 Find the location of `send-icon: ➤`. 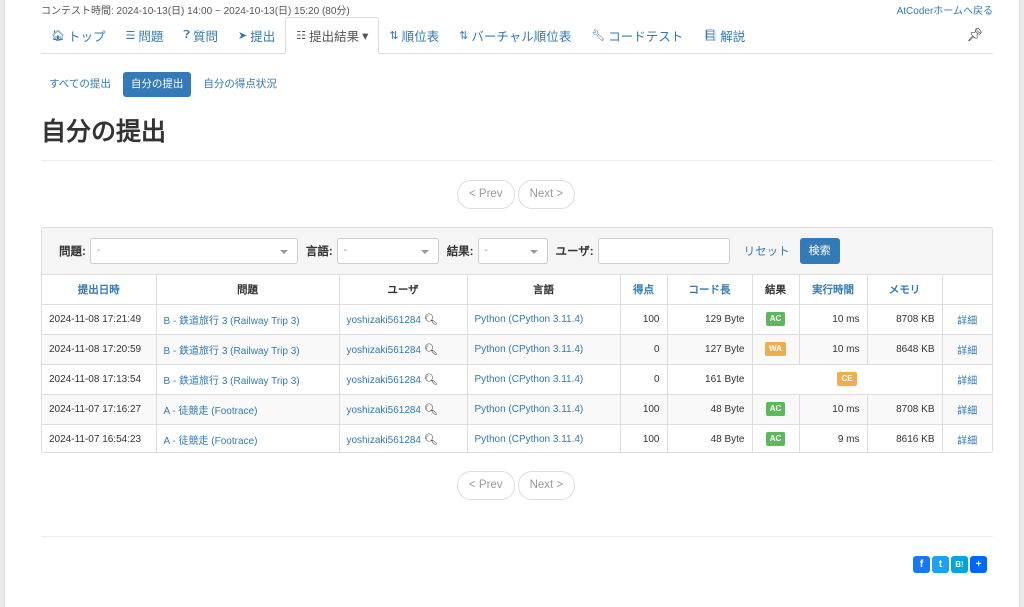

send-icon: ➤ is located at coordinates (243, 35).